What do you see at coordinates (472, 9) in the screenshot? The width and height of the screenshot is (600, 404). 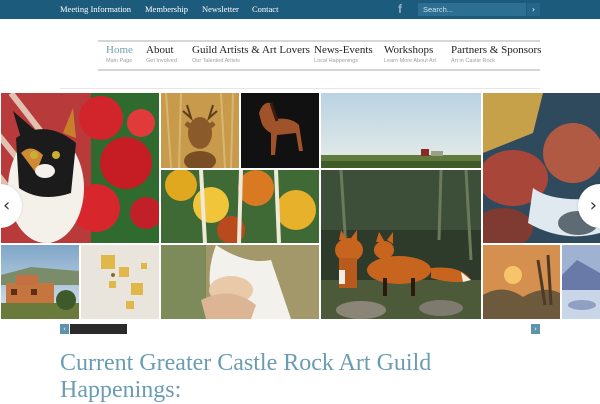 I see `search-input` at bounding box center [472, 9].